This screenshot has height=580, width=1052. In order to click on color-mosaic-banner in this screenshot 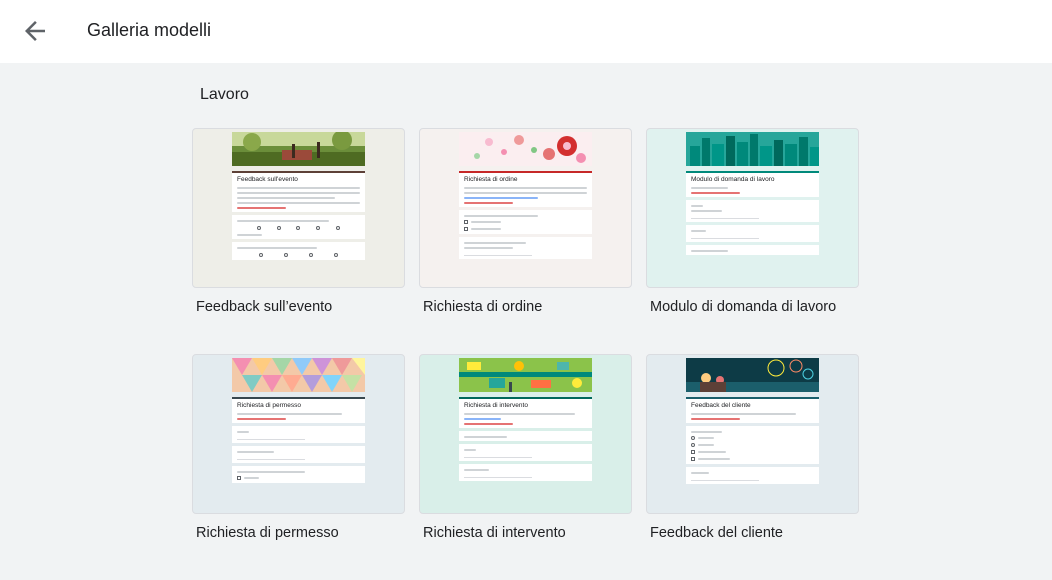, I will do `click(298, 375)`.